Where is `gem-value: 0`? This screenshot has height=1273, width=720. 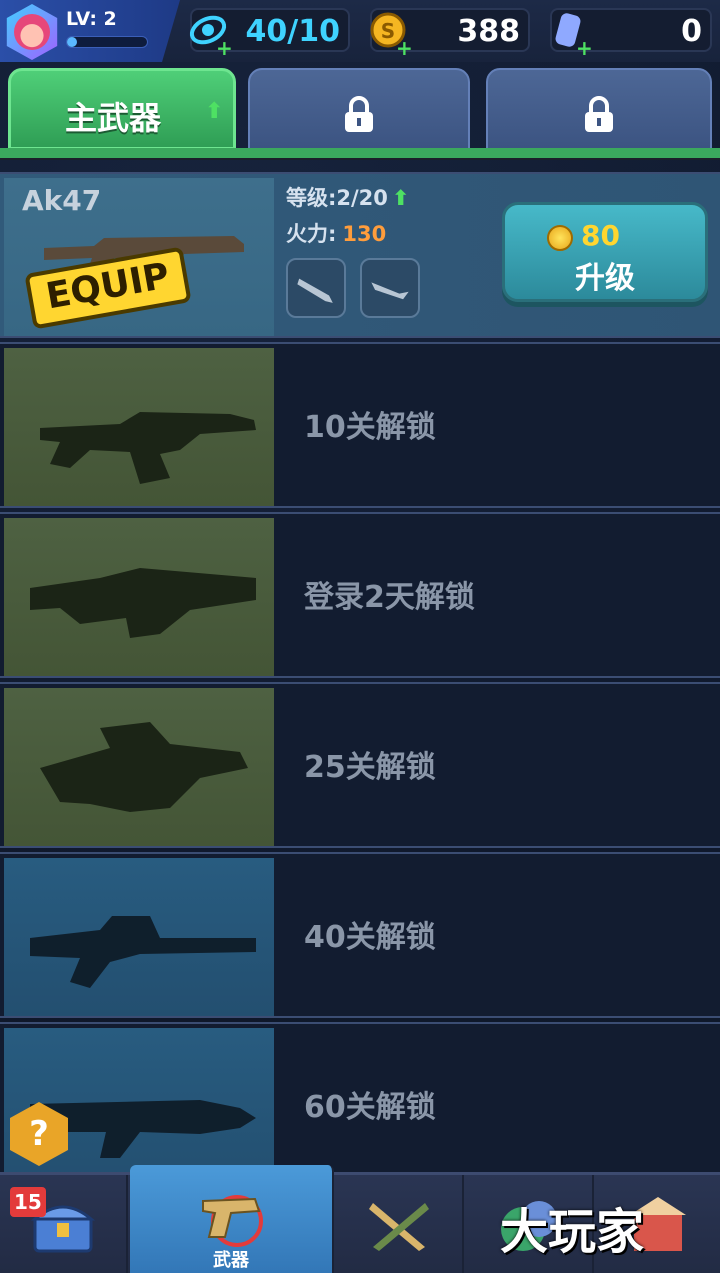
gem-value: 0 is located at coordinates (691, 31).